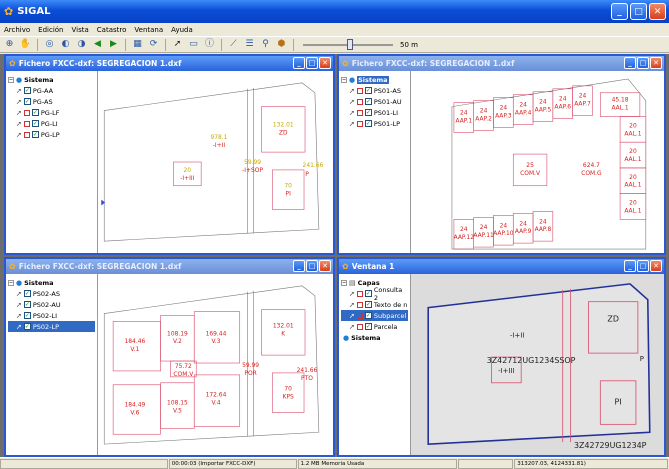 Image resolution: width=669 pixels, height=469 pixels. I want to click on pointer-icon: ➚, so click(19, 90).